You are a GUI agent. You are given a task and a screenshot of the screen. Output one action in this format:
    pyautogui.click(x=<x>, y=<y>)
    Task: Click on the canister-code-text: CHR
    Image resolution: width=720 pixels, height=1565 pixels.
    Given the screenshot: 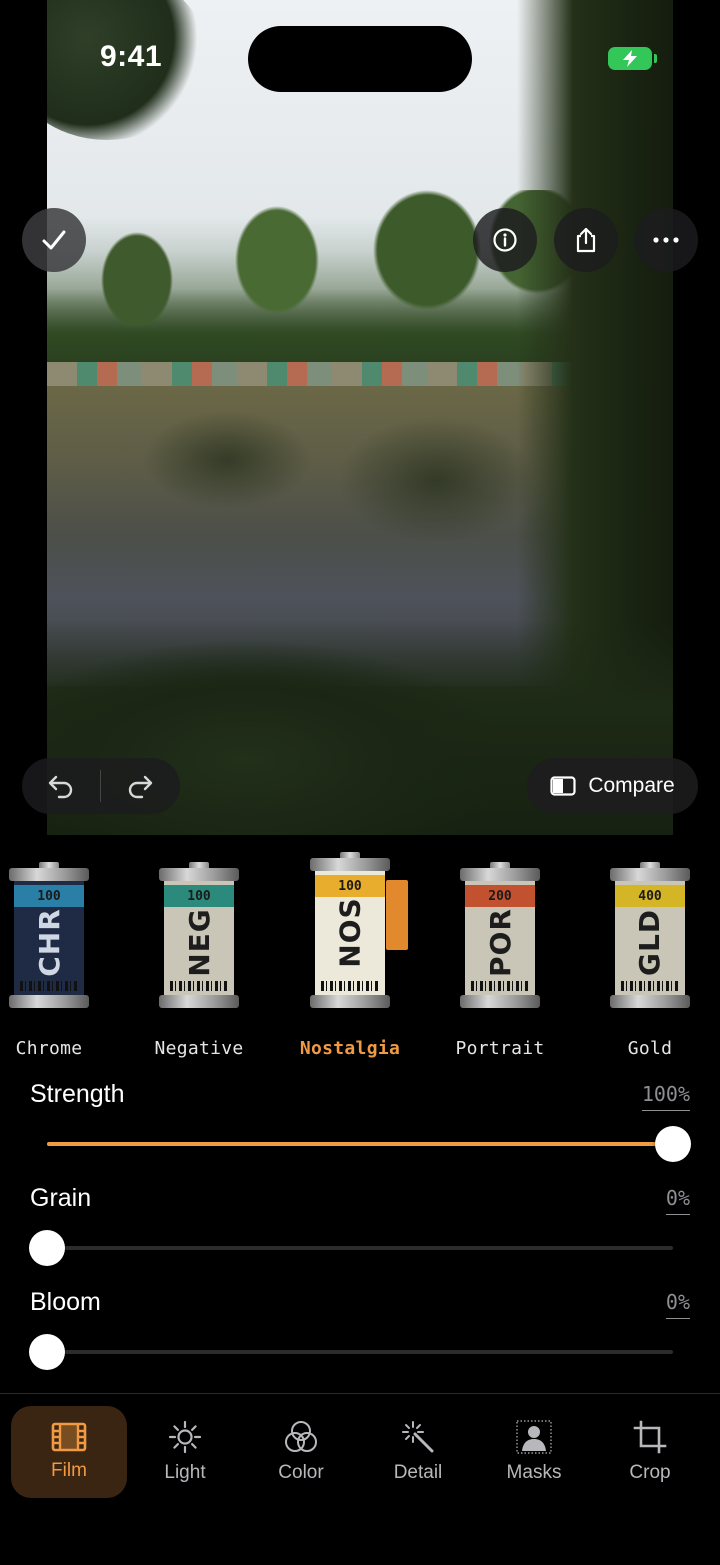 What is the action you would take?
    pyautogui.click(x=49, y=942)
    